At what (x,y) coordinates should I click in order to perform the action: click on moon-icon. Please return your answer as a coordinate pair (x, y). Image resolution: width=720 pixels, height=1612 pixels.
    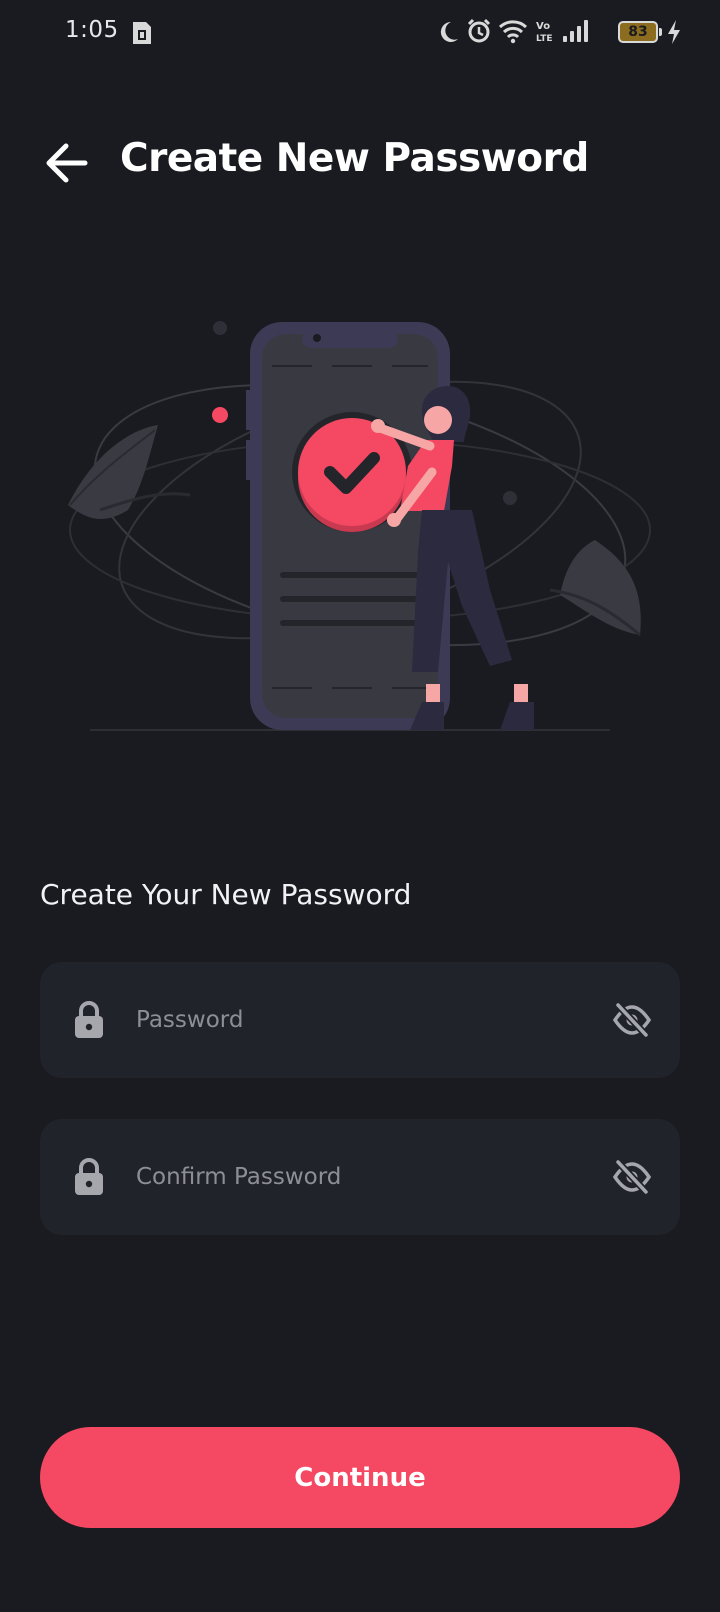
    Looking at the image, I should click on (449, 31).